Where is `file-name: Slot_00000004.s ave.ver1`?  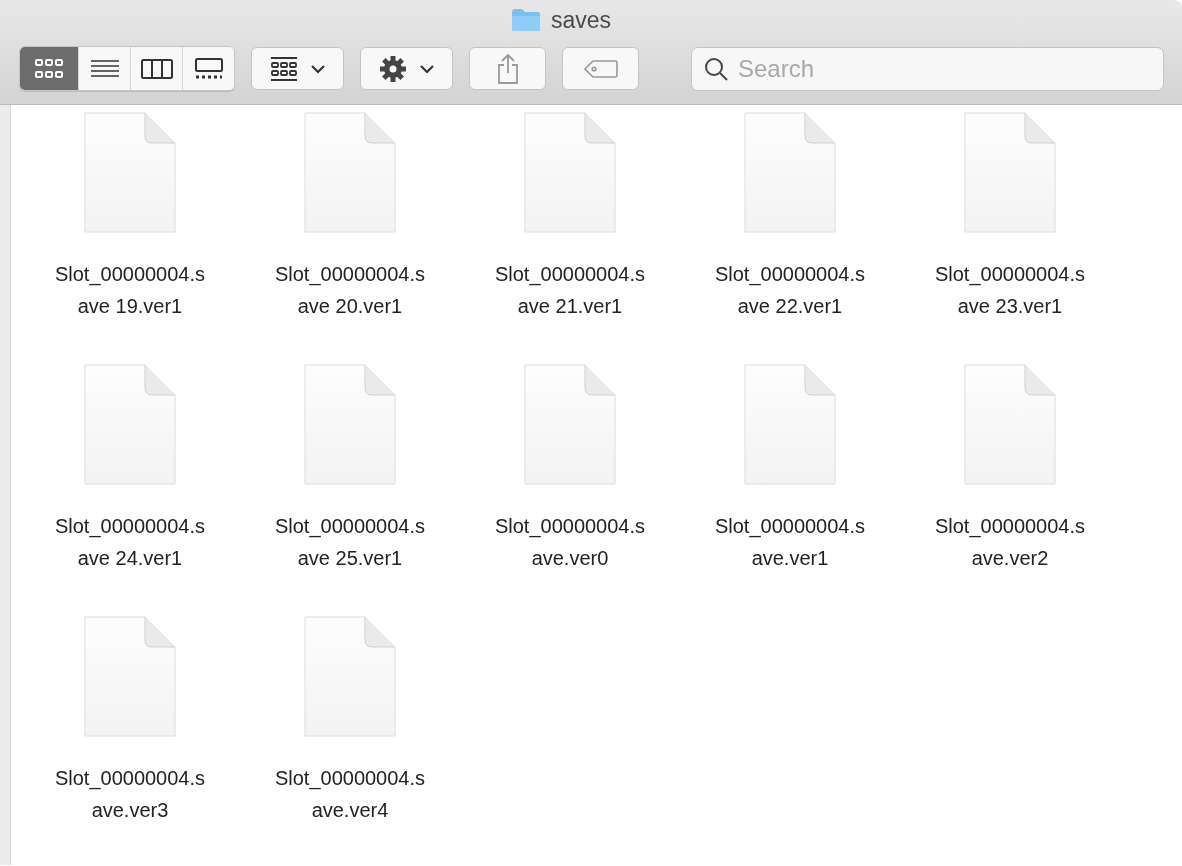
file-name: Slot_00000004.s ave.ver1 is located at coordinates (790, 542).